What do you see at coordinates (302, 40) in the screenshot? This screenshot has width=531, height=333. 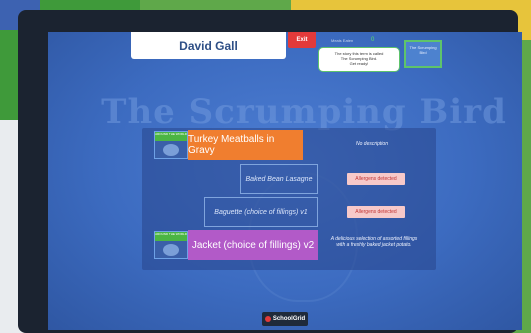 I see `exit-button: Exit` at bounding box center [302, 40].